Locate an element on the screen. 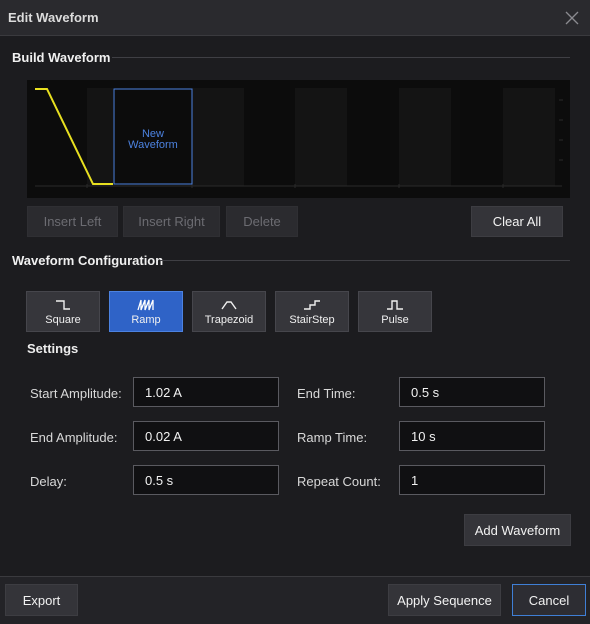  apply-sequence-button: Apply Sequence is located at coordinates (444, 600).